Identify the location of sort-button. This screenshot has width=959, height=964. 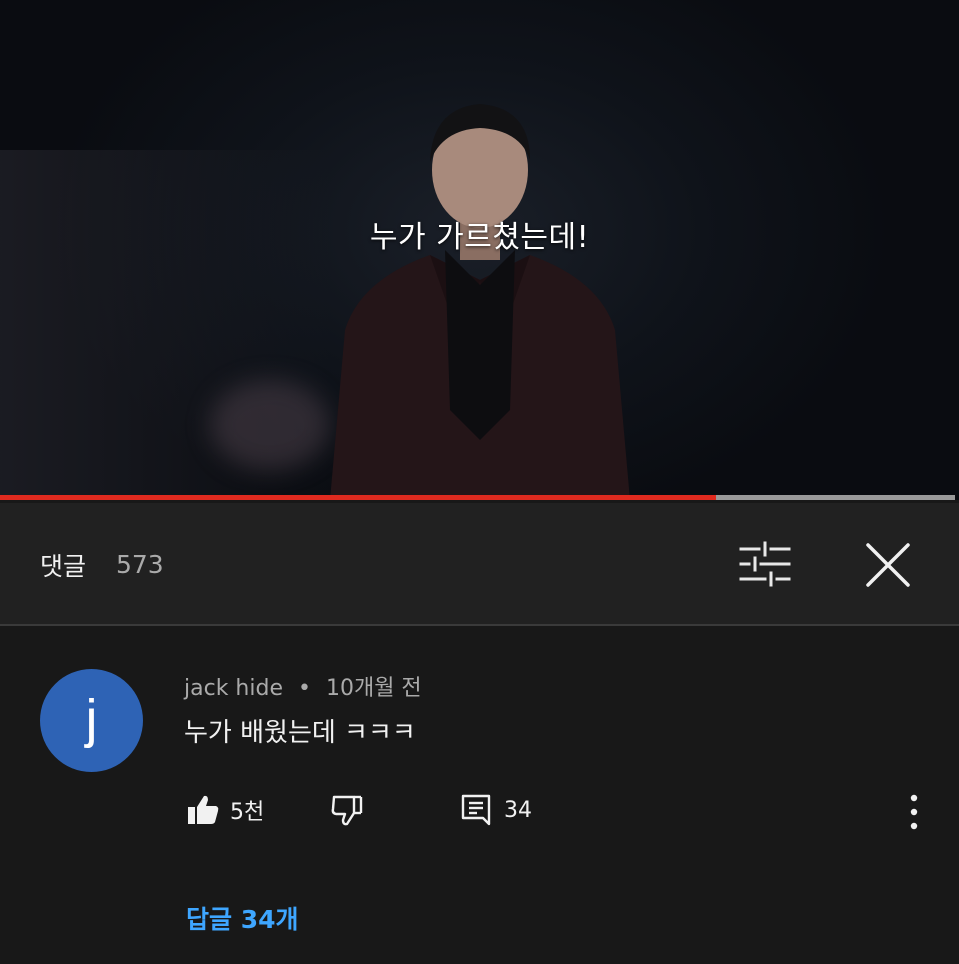
(765, 564).